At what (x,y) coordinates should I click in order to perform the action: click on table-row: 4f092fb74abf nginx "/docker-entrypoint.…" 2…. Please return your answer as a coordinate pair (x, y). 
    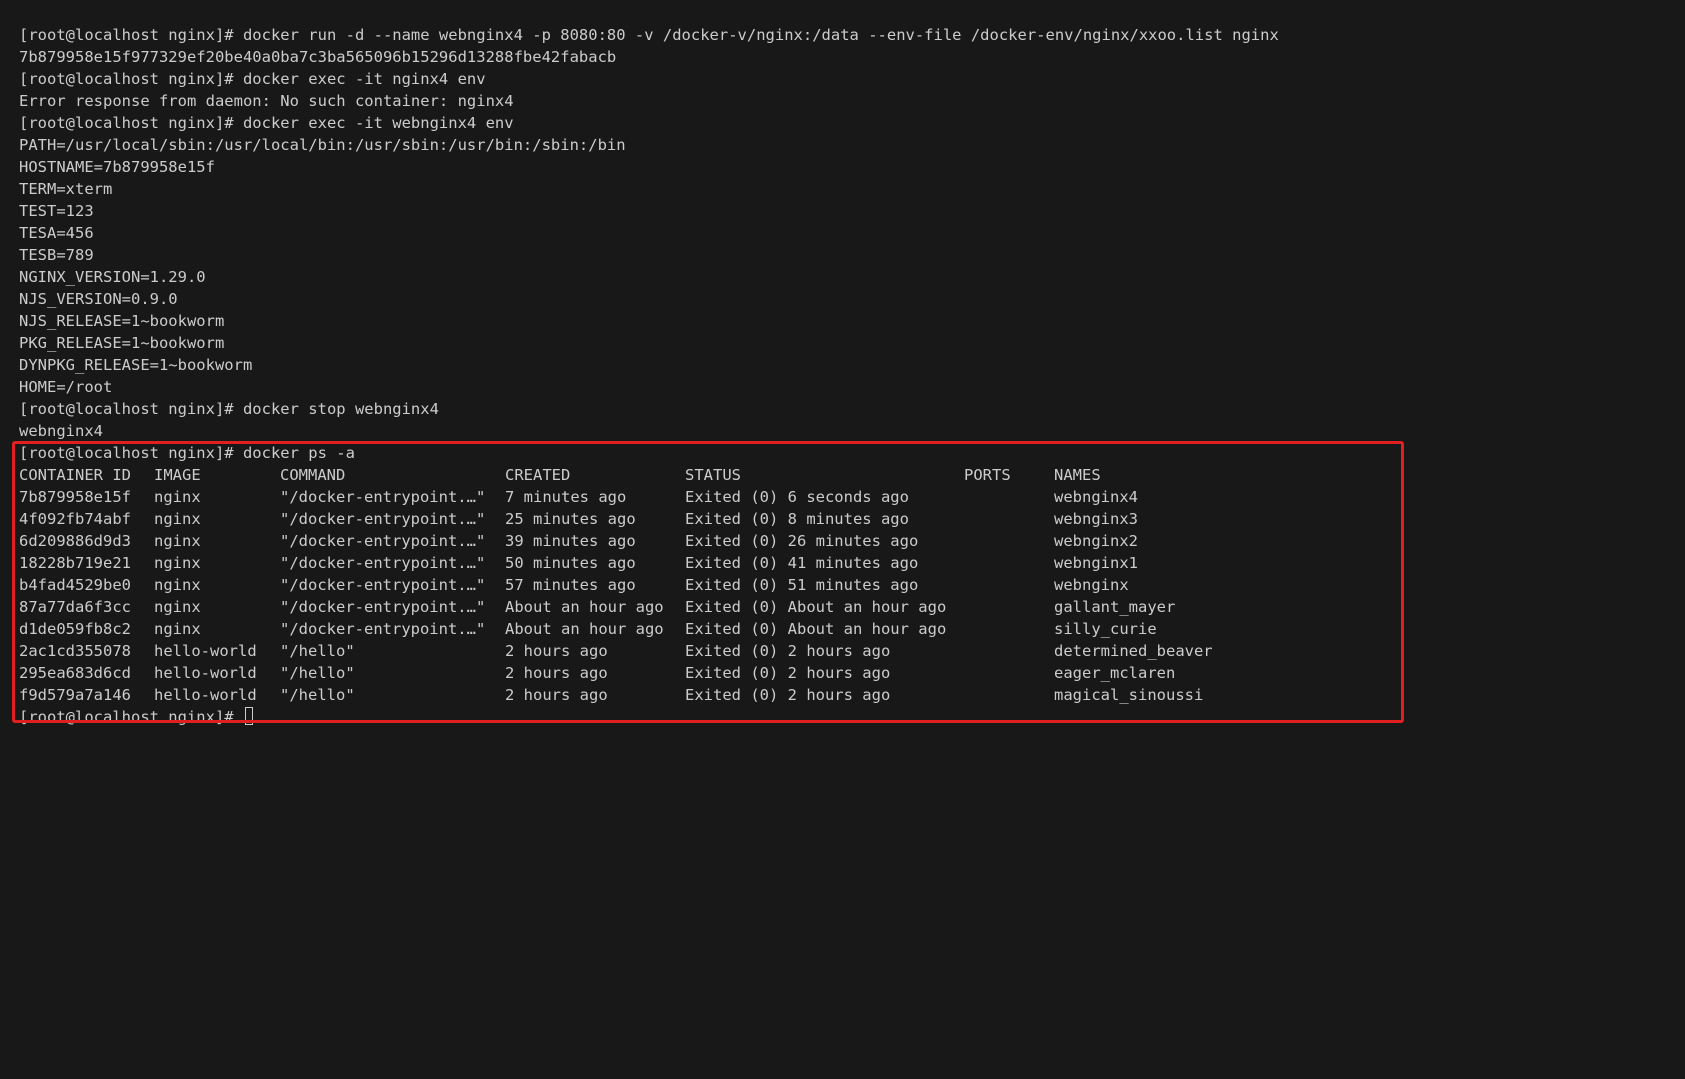
    Looking at the image, I should click on (852, 519).